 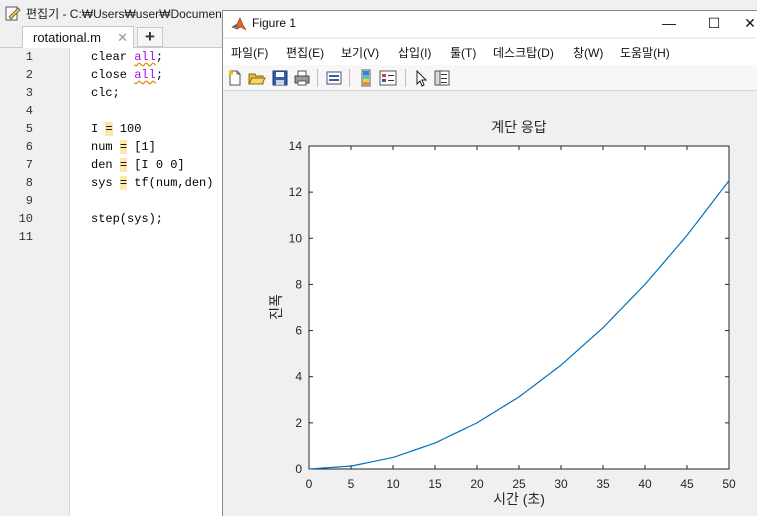 What do you see at coordinates (334, 78) in the screenshot?
I see `link-plot-icon` at bounding box center [334, 78].